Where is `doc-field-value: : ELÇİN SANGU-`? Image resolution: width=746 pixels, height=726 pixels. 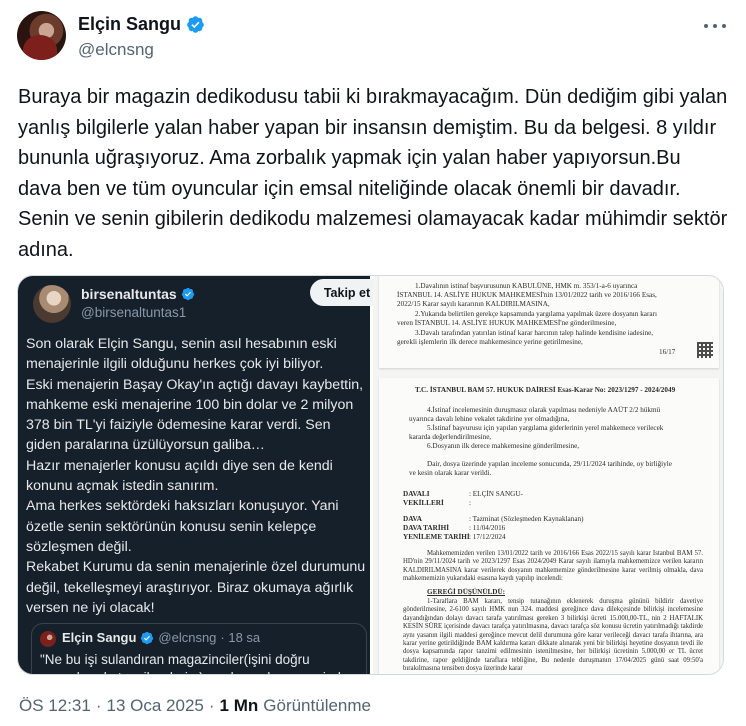 doc-field-value: : ELÇİN SANGU- is located at coordinates (496, 494).